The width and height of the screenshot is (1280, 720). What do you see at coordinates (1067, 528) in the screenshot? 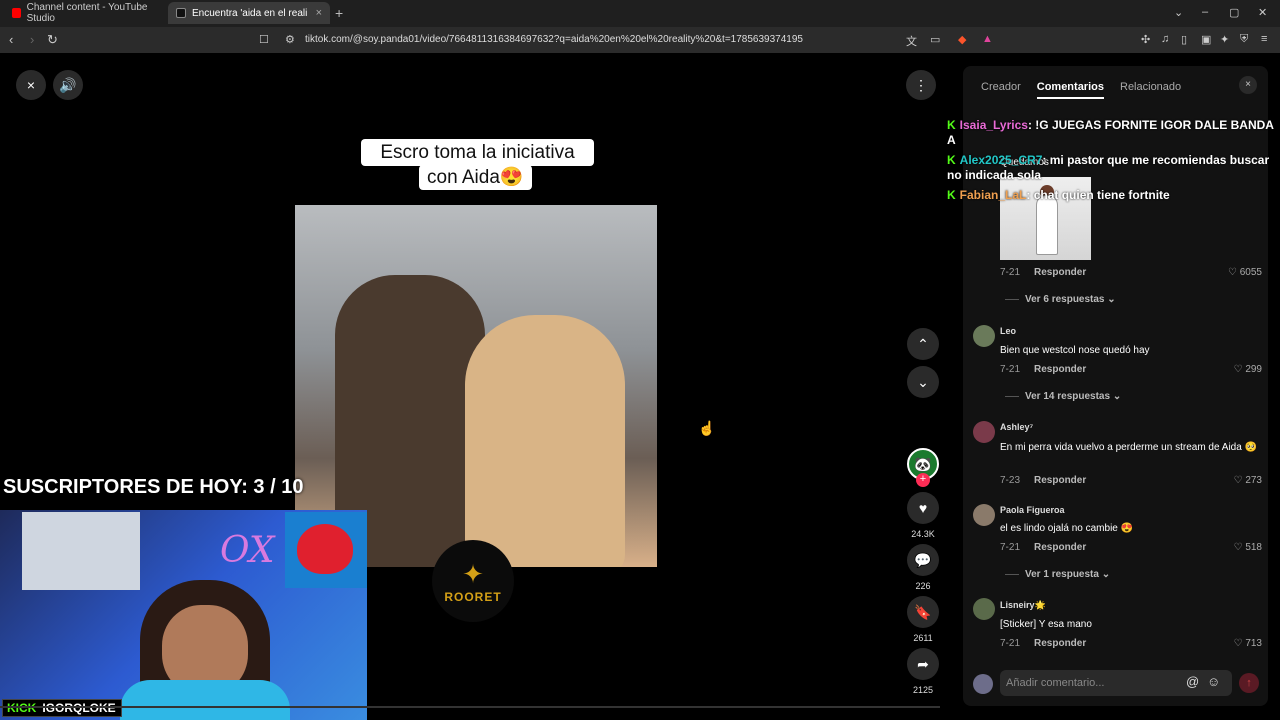
I see `comment-text: el es lindo ojalá no cambie 😍` at bounding box center [1067, 528].